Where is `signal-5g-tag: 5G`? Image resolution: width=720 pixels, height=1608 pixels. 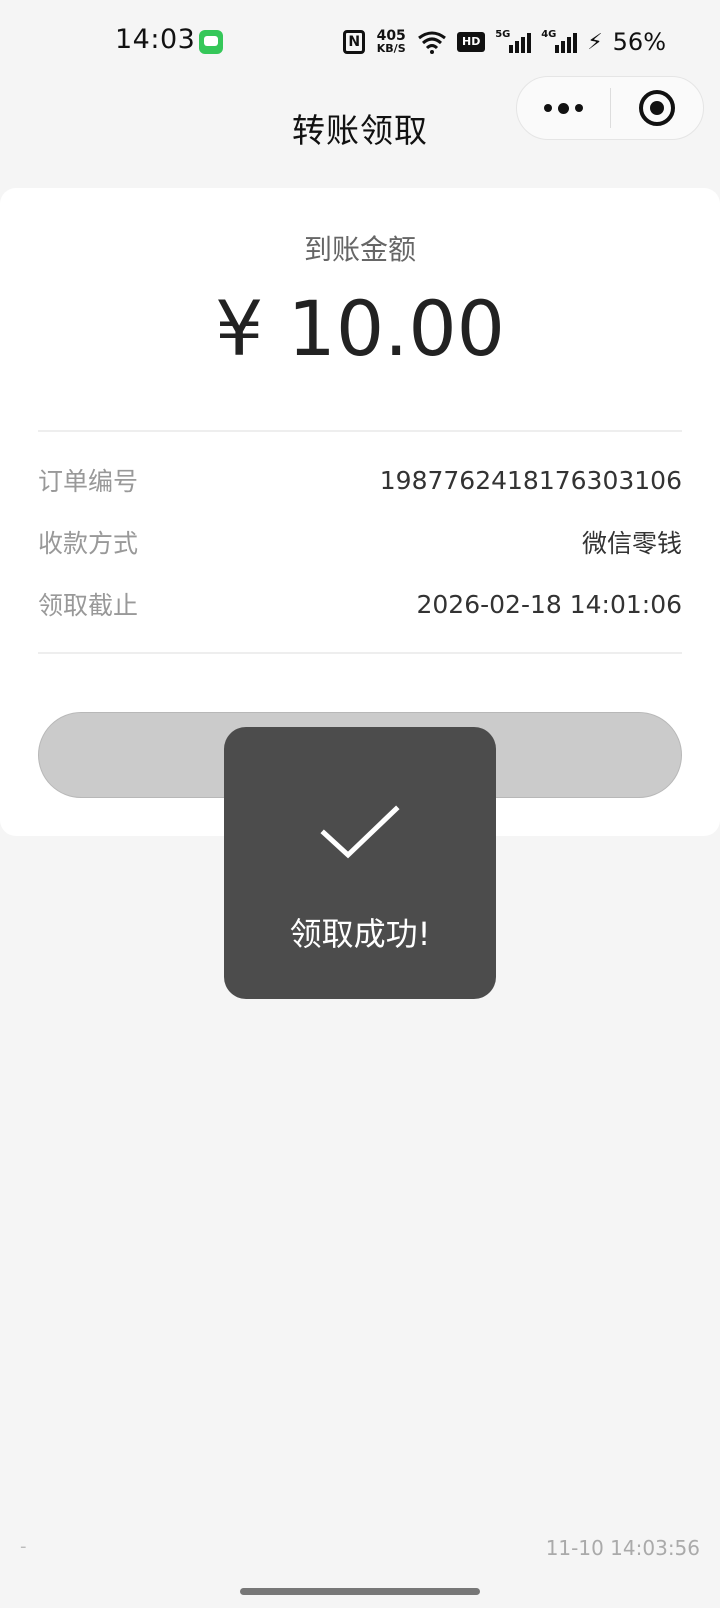
signal-5g-tag: 5G is located at coordinates (503, 34).